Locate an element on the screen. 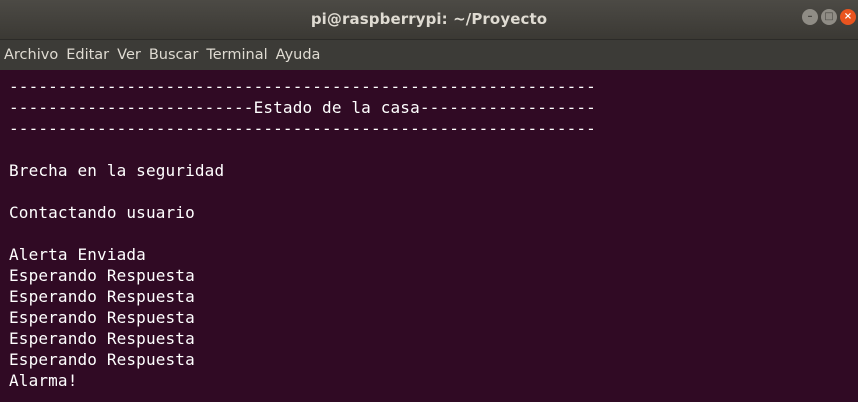 This screenshot has width=858, height=402. menu-buscar: Buscar is located at coordinates (174, 55).